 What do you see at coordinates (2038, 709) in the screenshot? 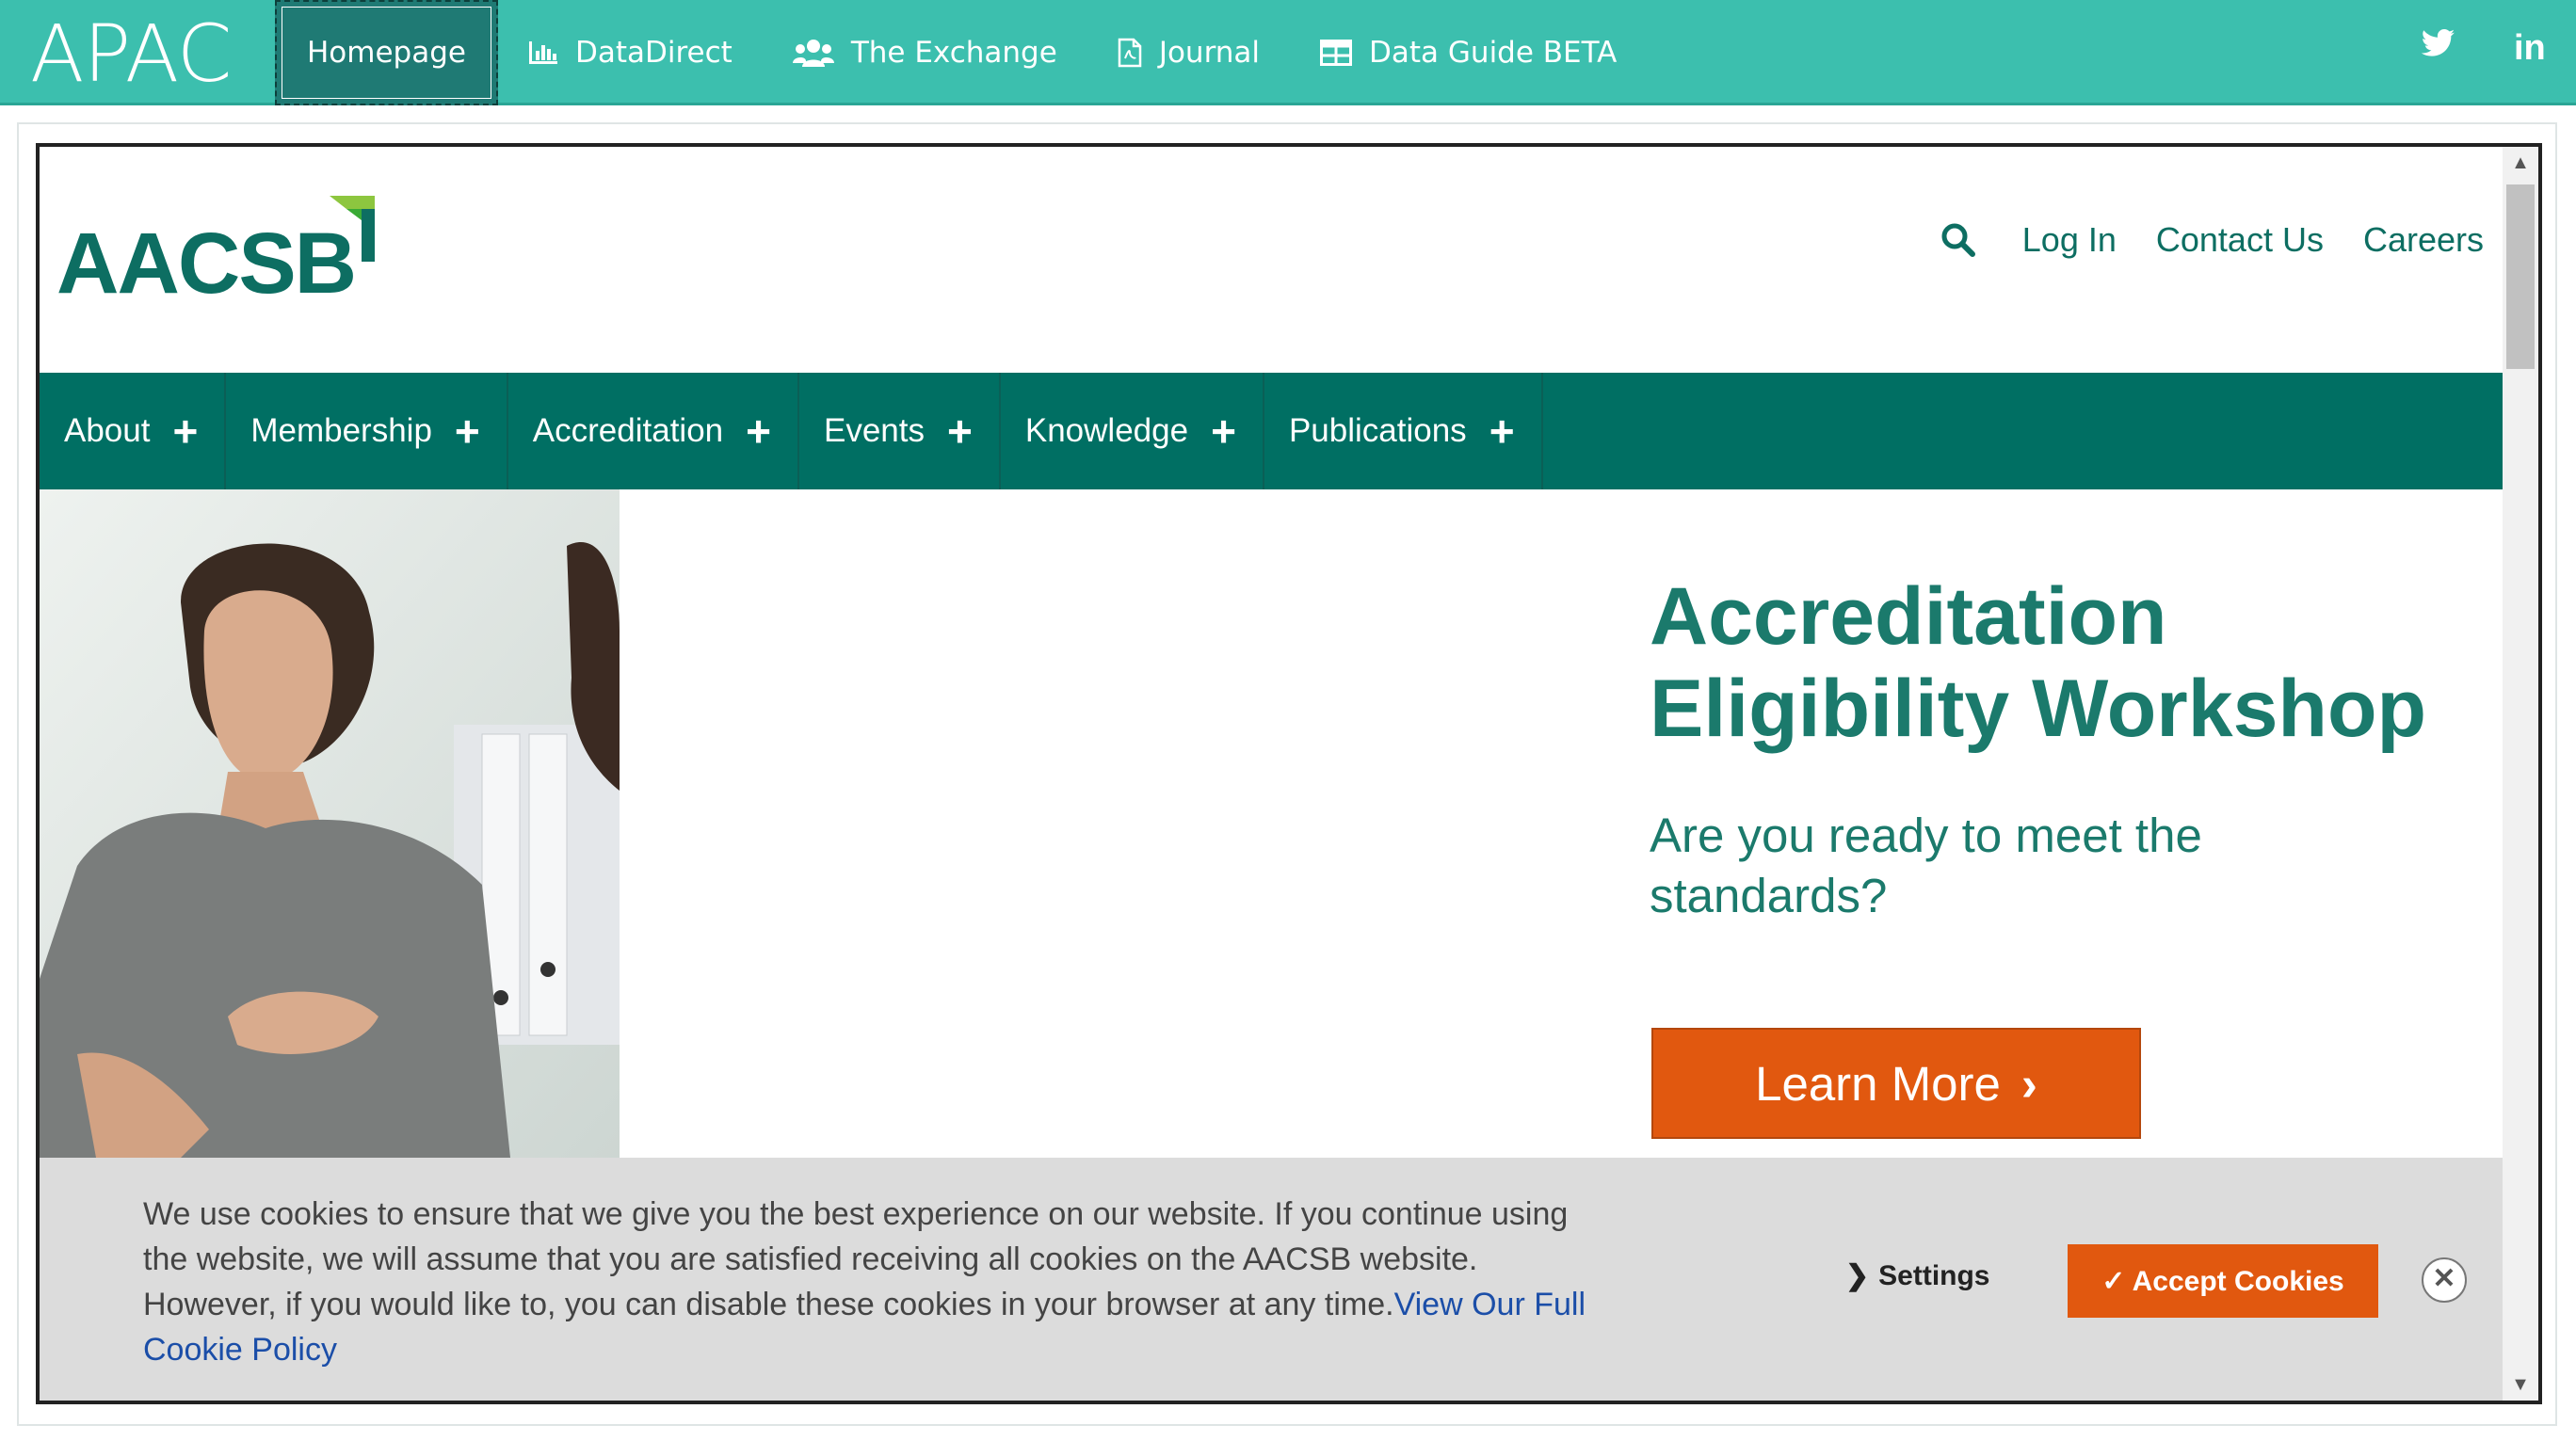
I see `hero-title-line2: Eligibility Workshop` at bounding box center [2038, 709].